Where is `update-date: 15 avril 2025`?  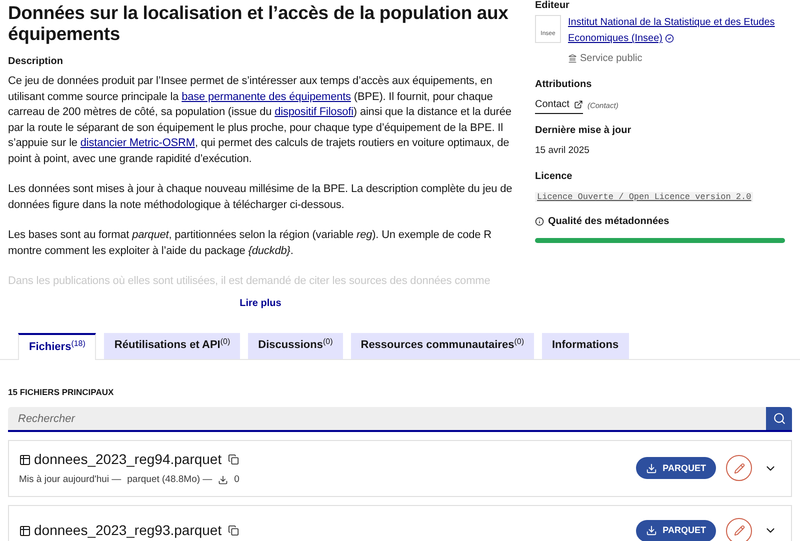
update-date: 15 avril 2025 is located at coordinates (562, 151).